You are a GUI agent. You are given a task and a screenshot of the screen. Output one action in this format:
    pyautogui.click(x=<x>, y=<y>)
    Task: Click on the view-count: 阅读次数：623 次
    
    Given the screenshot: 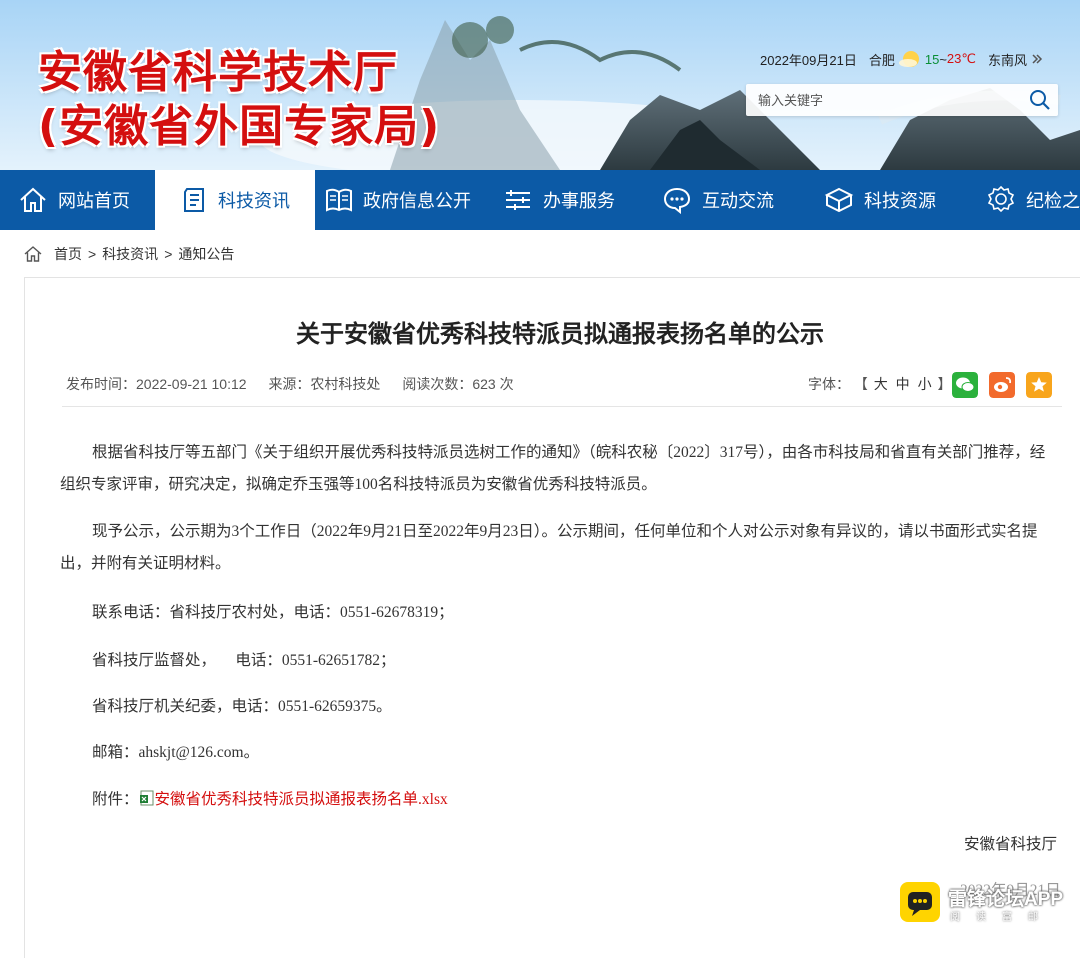 What is the action you would take?
    pyautogui.click(x=458, y=384)
    